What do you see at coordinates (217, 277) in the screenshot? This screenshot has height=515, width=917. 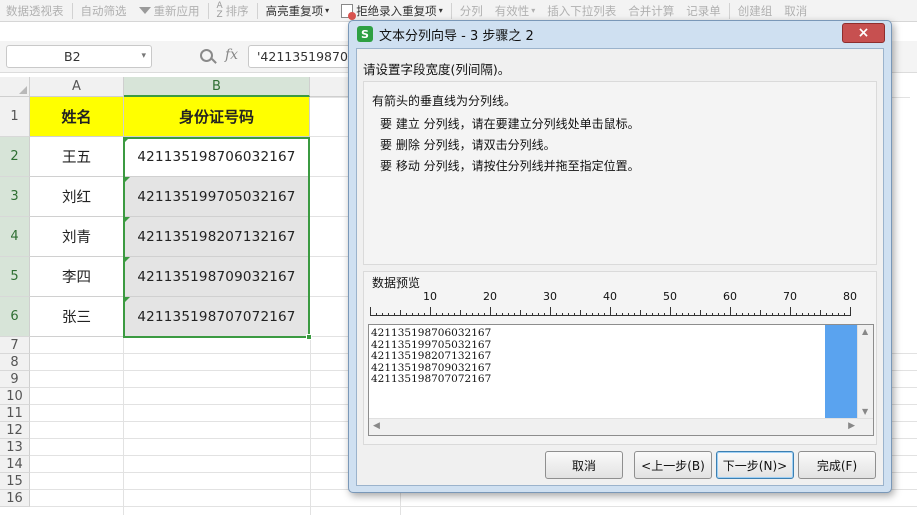 I see `cell-id: 421135198709032167` at bounding box center [217, 277].